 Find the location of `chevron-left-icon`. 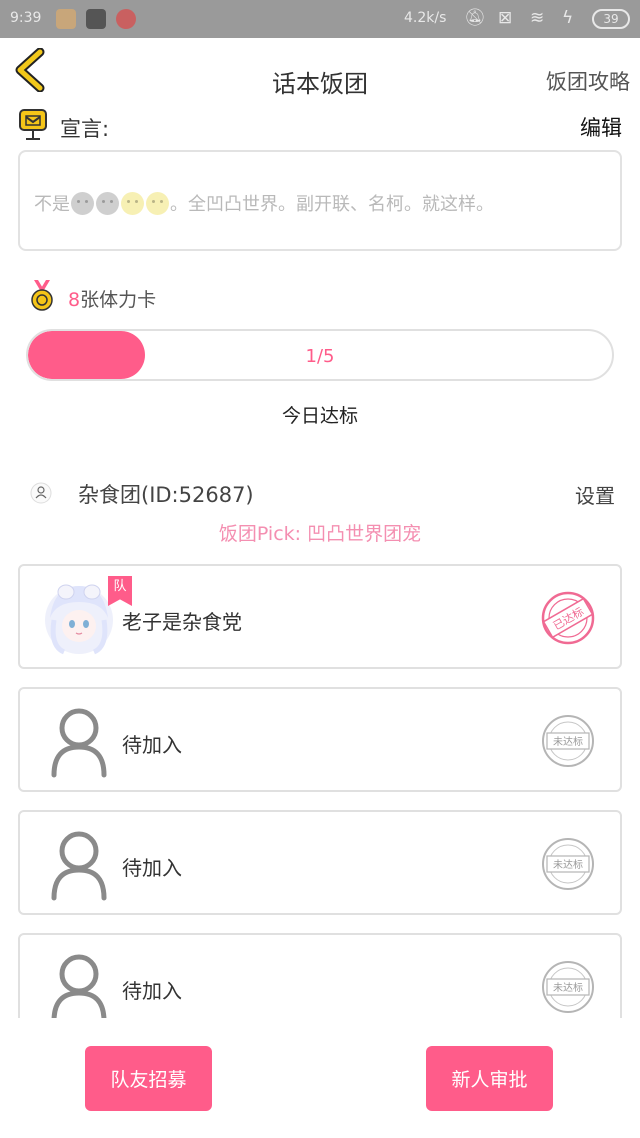

chevron-left-icon is located at coordinates (30, 70).